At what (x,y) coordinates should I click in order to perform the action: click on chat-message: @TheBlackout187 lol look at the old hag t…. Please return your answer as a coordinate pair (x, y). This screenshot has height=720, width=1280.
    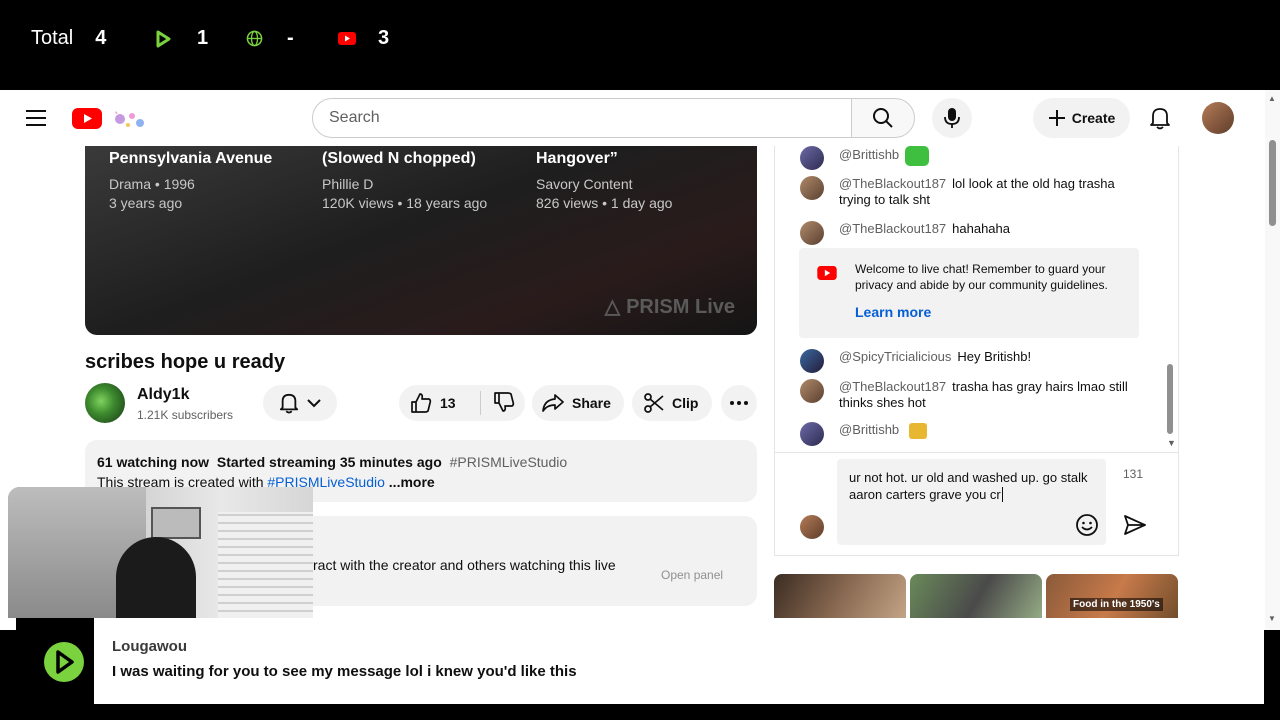
    Looking at the image, I should click on (970, 192).